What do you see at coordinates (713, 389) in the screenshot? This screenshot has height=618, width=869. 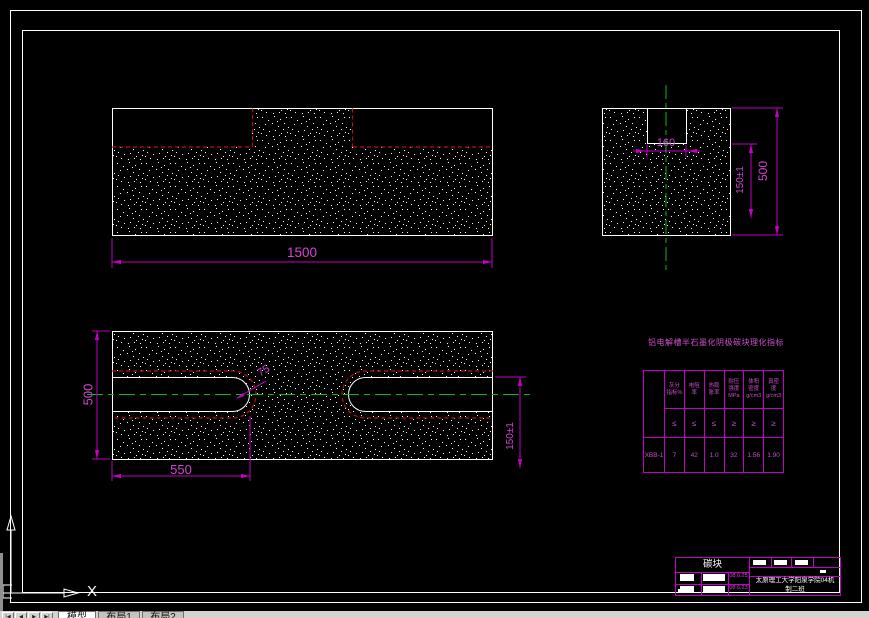 I see `spec-col-header: 热膨 胀率` at bounding box center [713, 389].